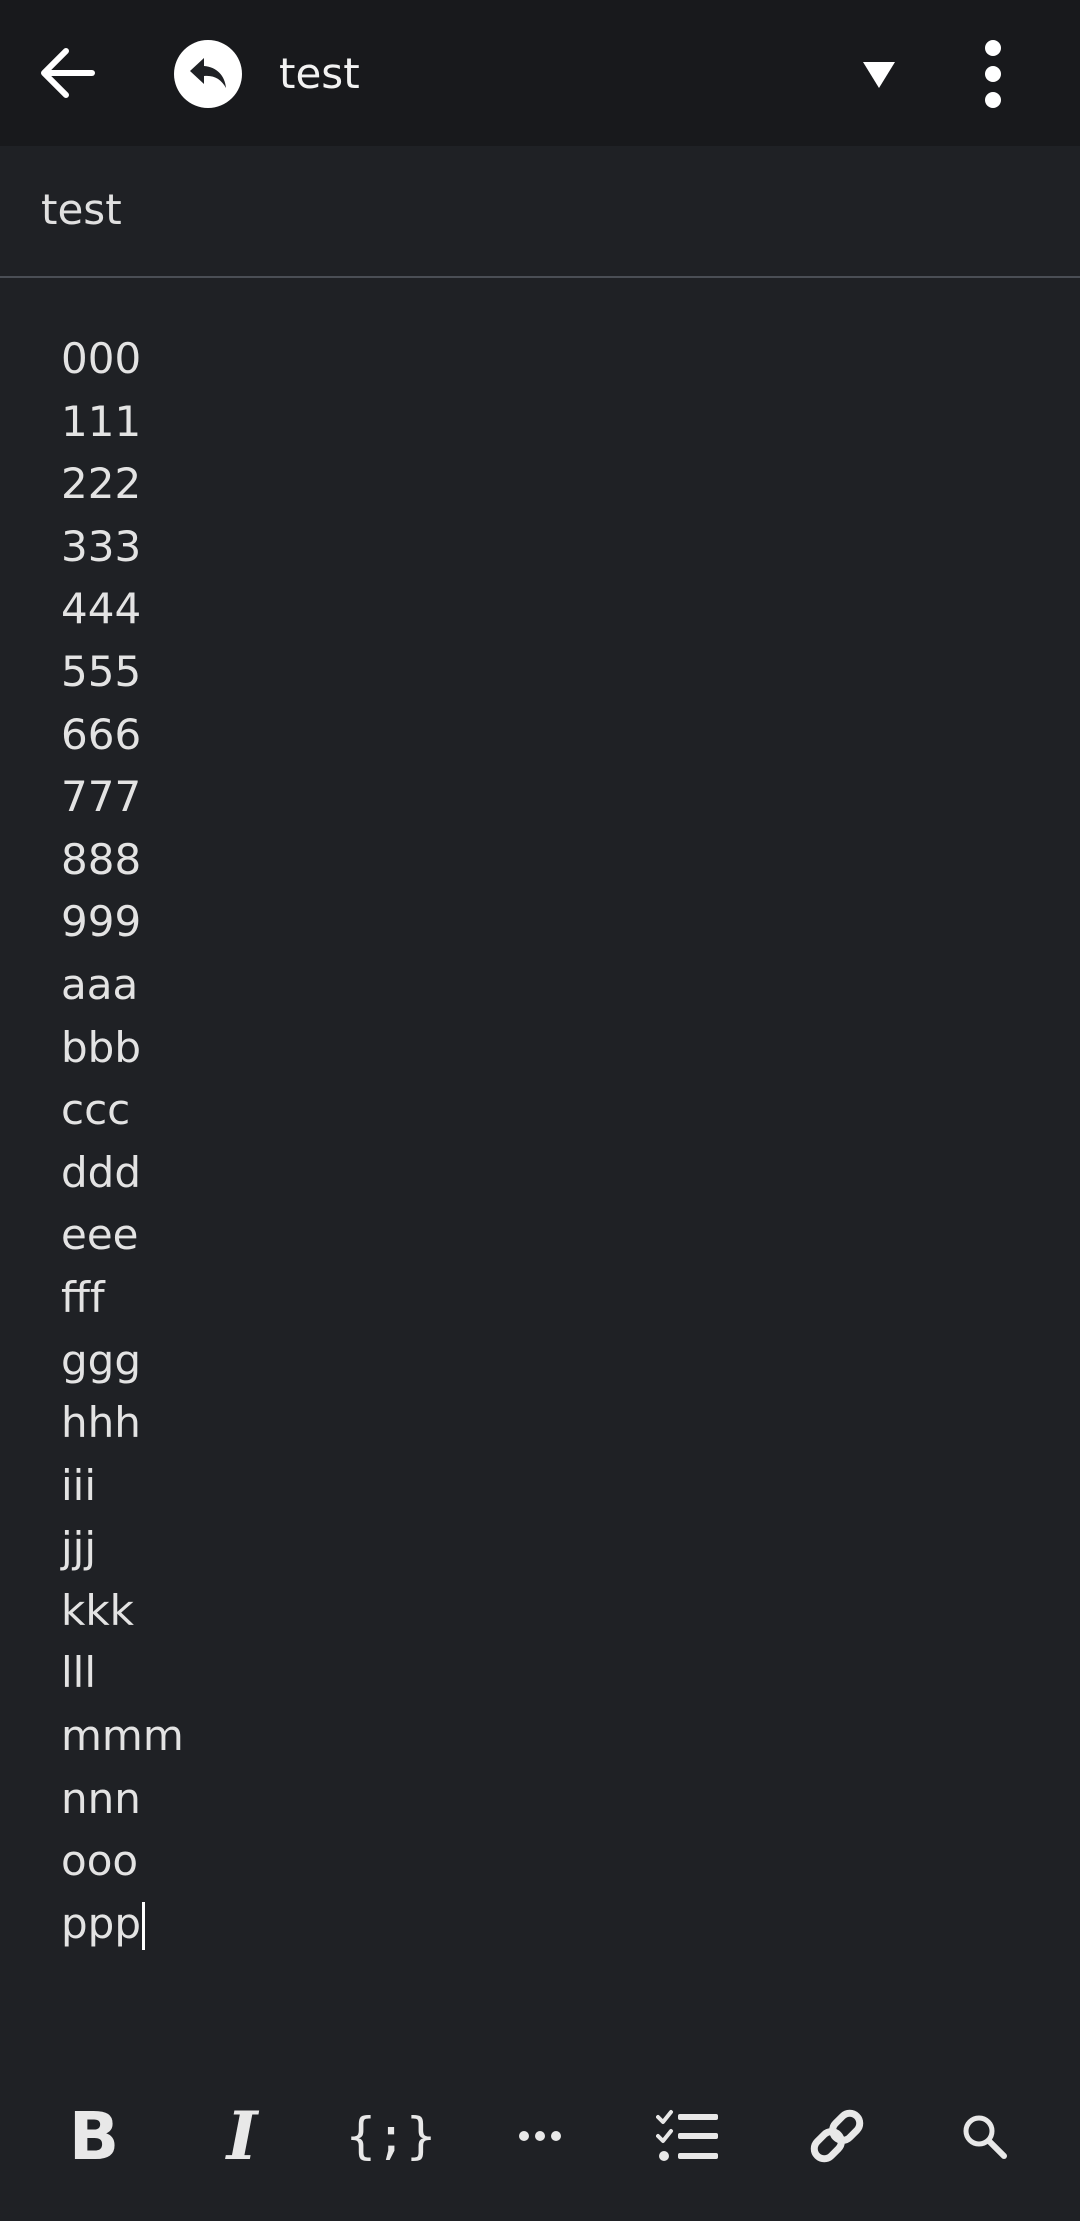 This screenshot has height=2221, width=1080. What do you see at coordinates (319, 73) in the screenshot?
I see `toolbar-title: test` at bounding box center [319, 73].